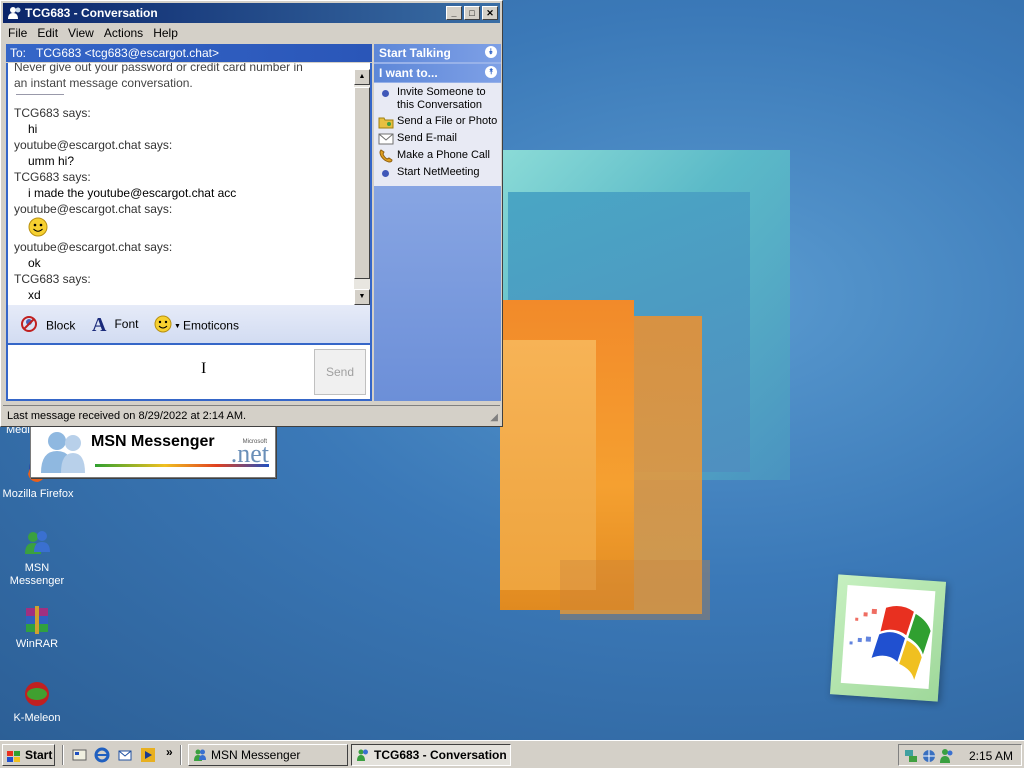  Describe the element at coordinates (340, 372) in the screenshot. I see `send-button: Send` at that location.